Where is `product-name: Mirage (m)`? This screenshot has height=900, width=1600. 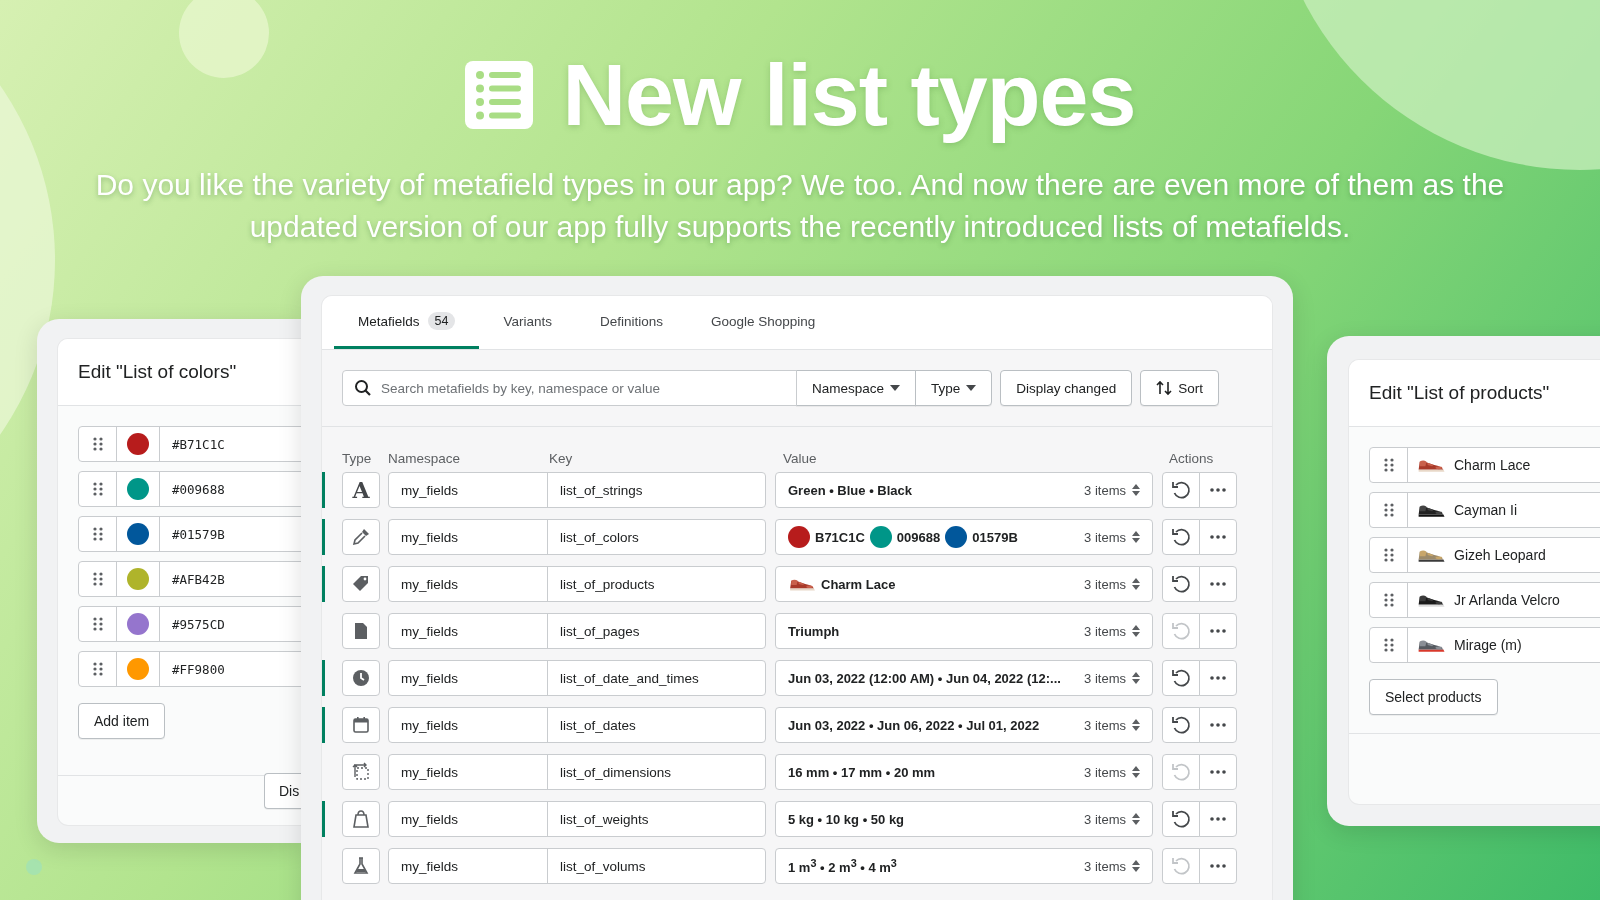 product-name: Mirage (m) is located at coordinates (1488, 645).